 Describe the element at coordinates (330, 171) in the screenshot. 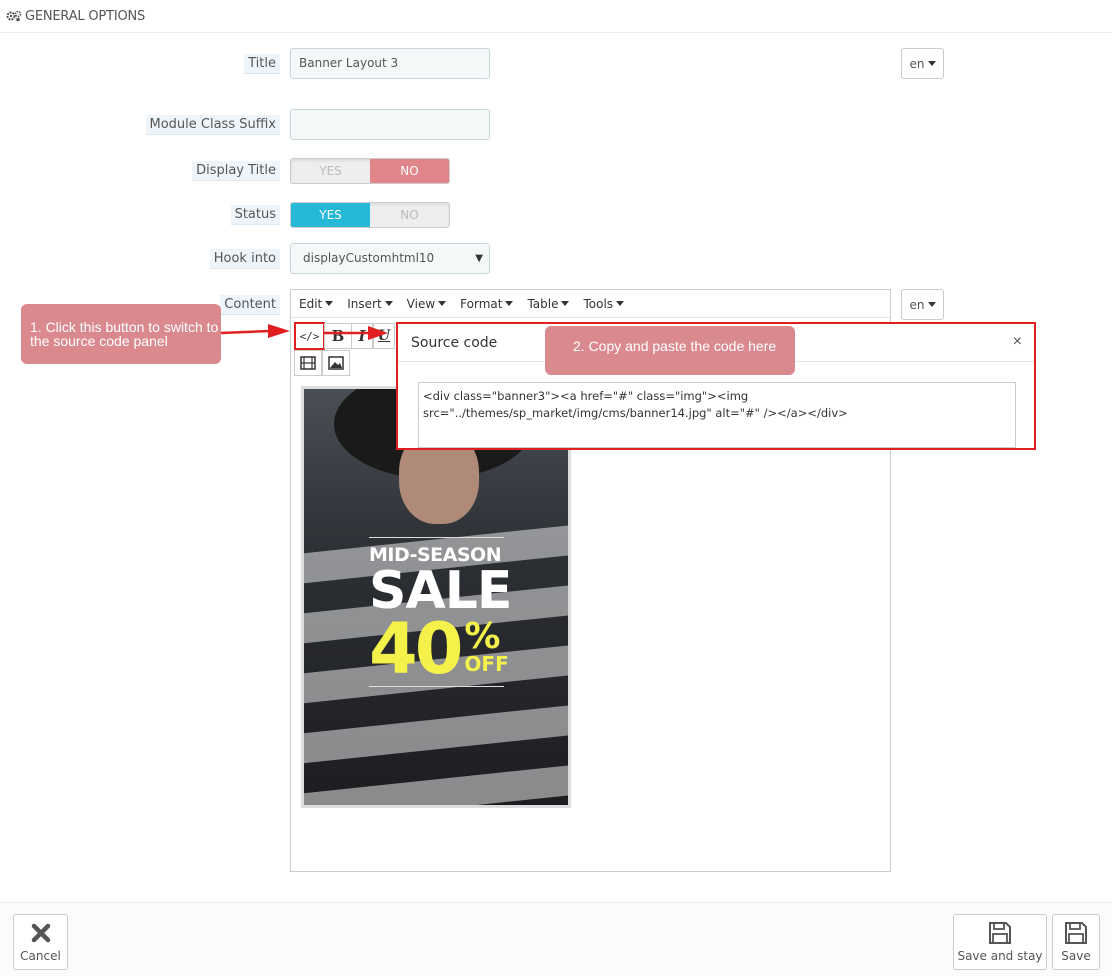

I see `display-title-yes: YES` at that location.